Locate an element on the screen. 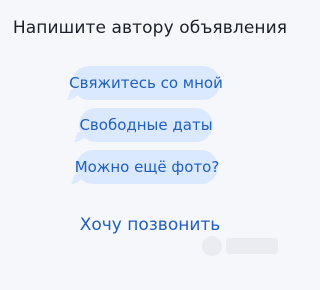 This screenshot has width=320, height=290. quick-message-available-dates: Свободные даты is located at coordinates (146, 125).